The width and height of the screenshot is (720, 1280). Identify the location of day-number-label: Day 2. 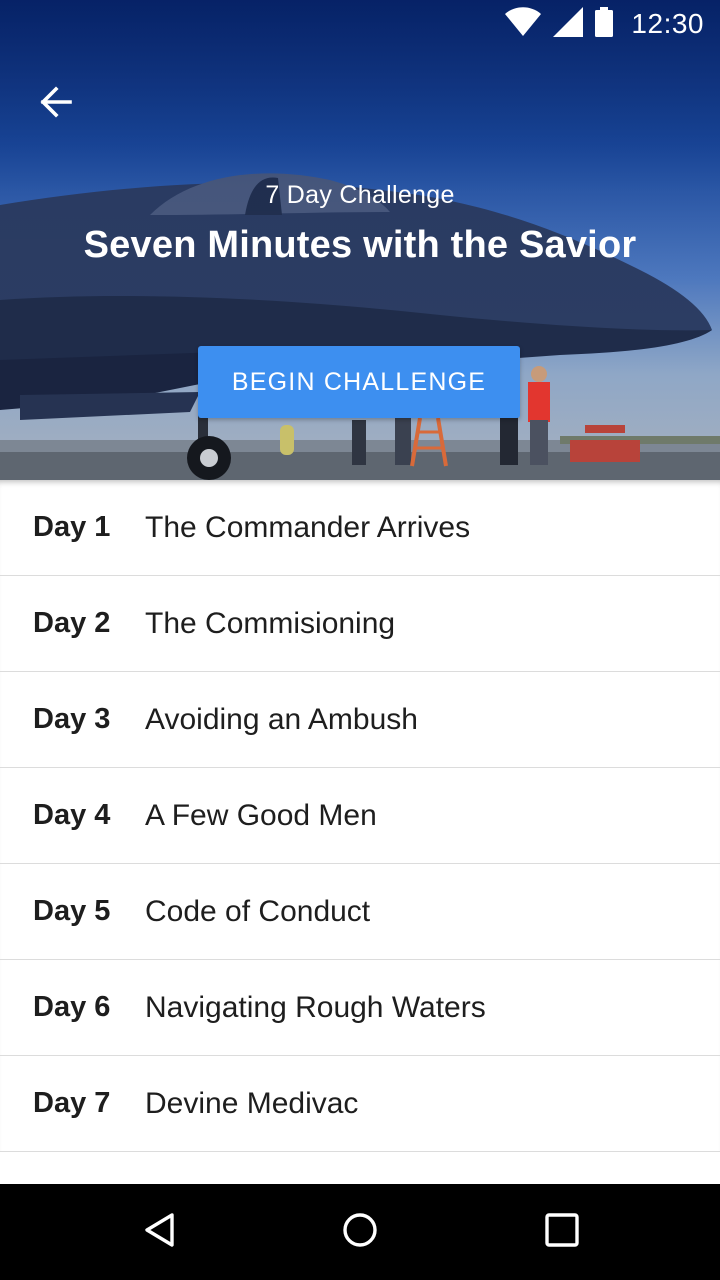
(72, 623).